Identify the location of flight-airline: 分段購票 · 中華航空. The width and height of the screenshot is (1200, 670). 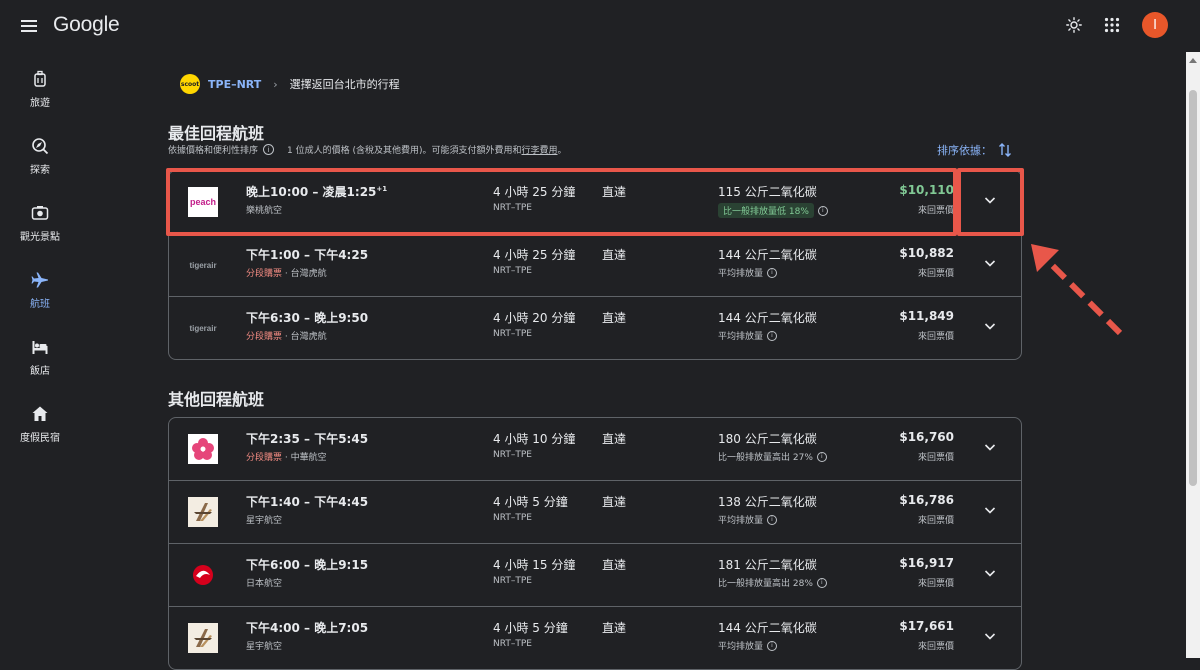
(286, 458).